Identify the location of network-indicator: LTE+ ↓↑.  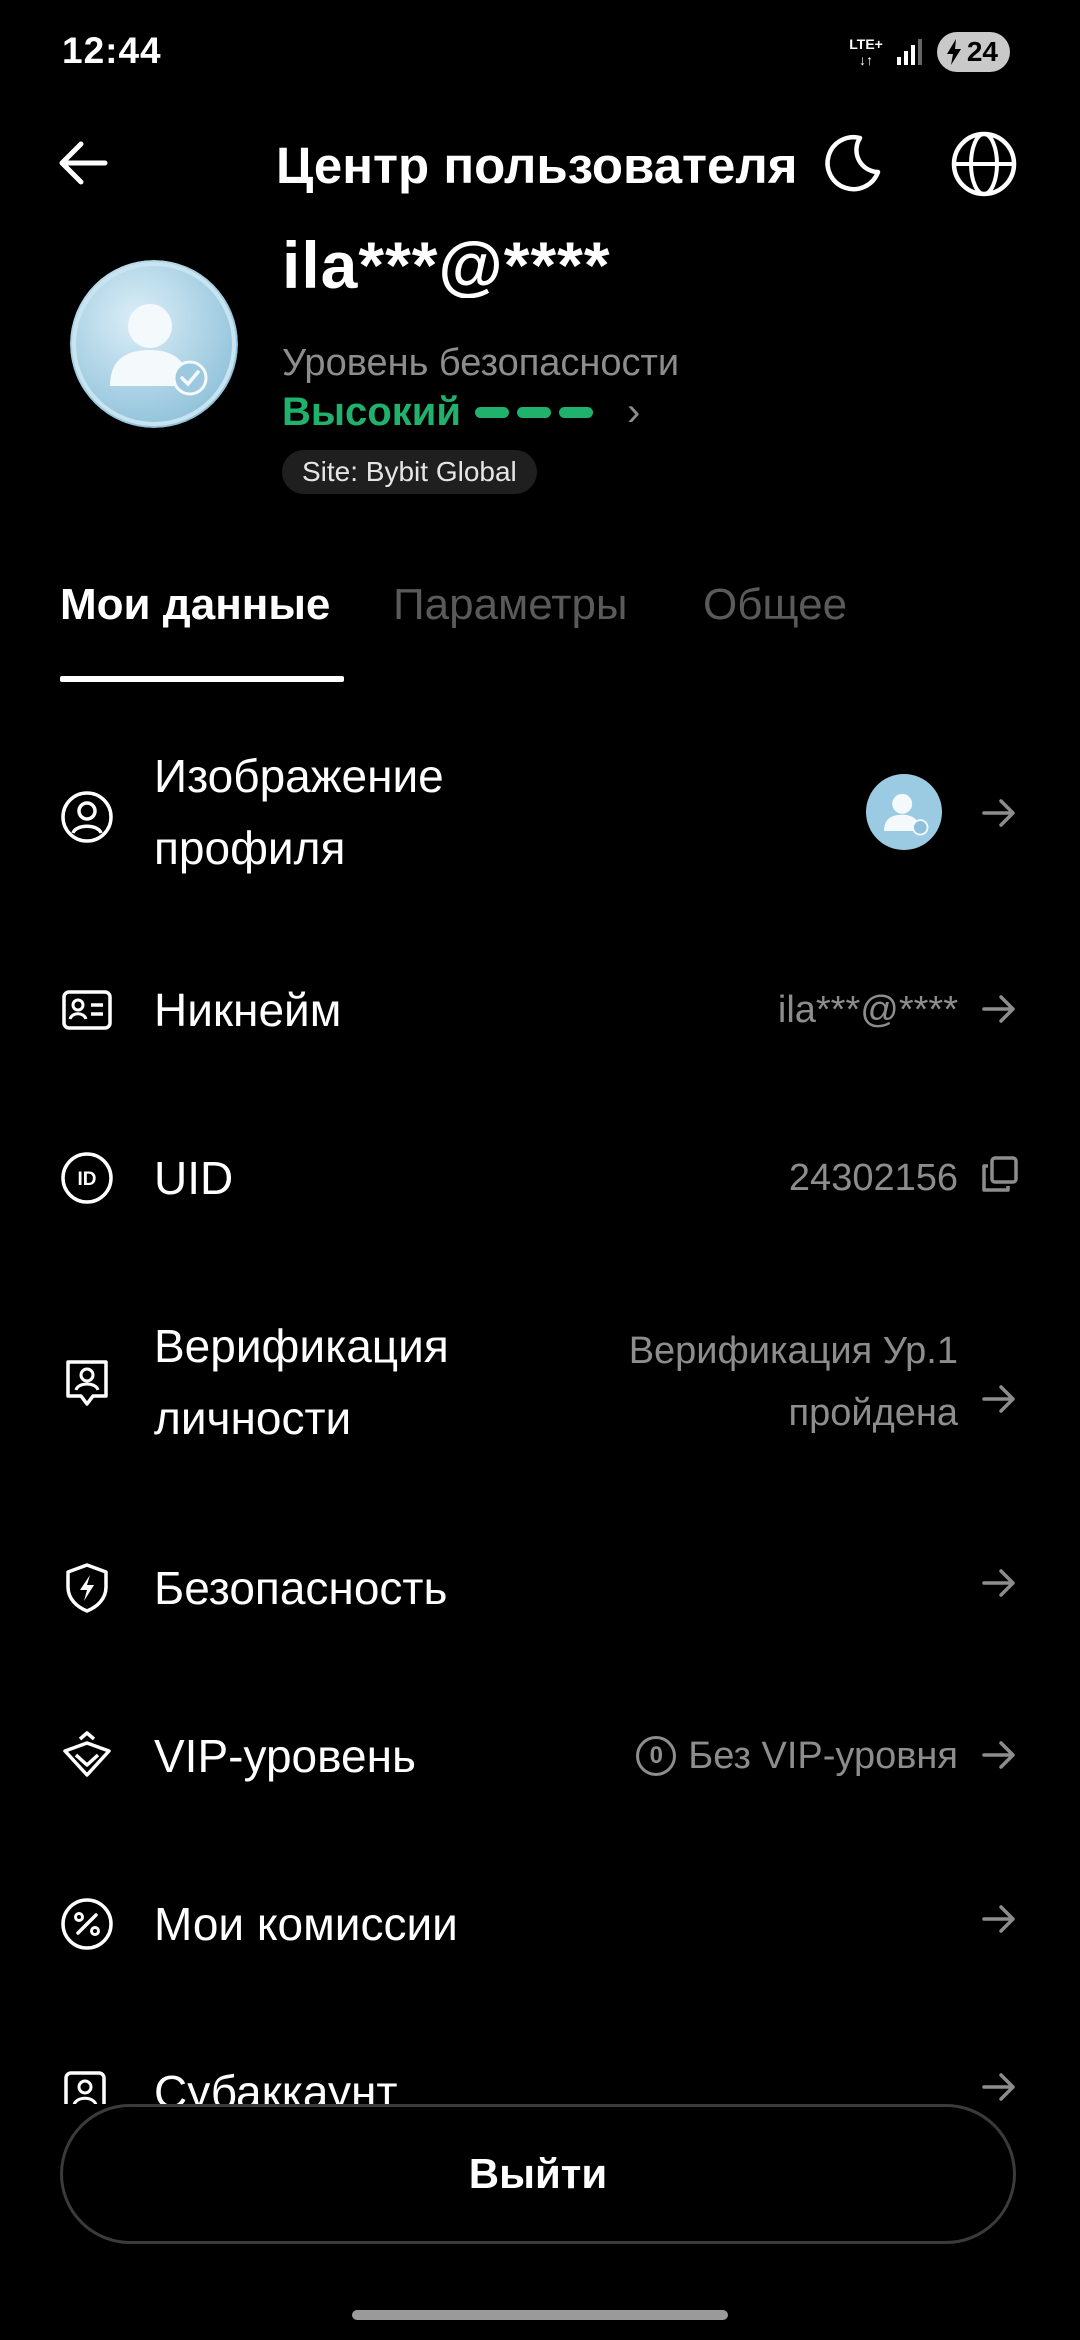
(866, 52).